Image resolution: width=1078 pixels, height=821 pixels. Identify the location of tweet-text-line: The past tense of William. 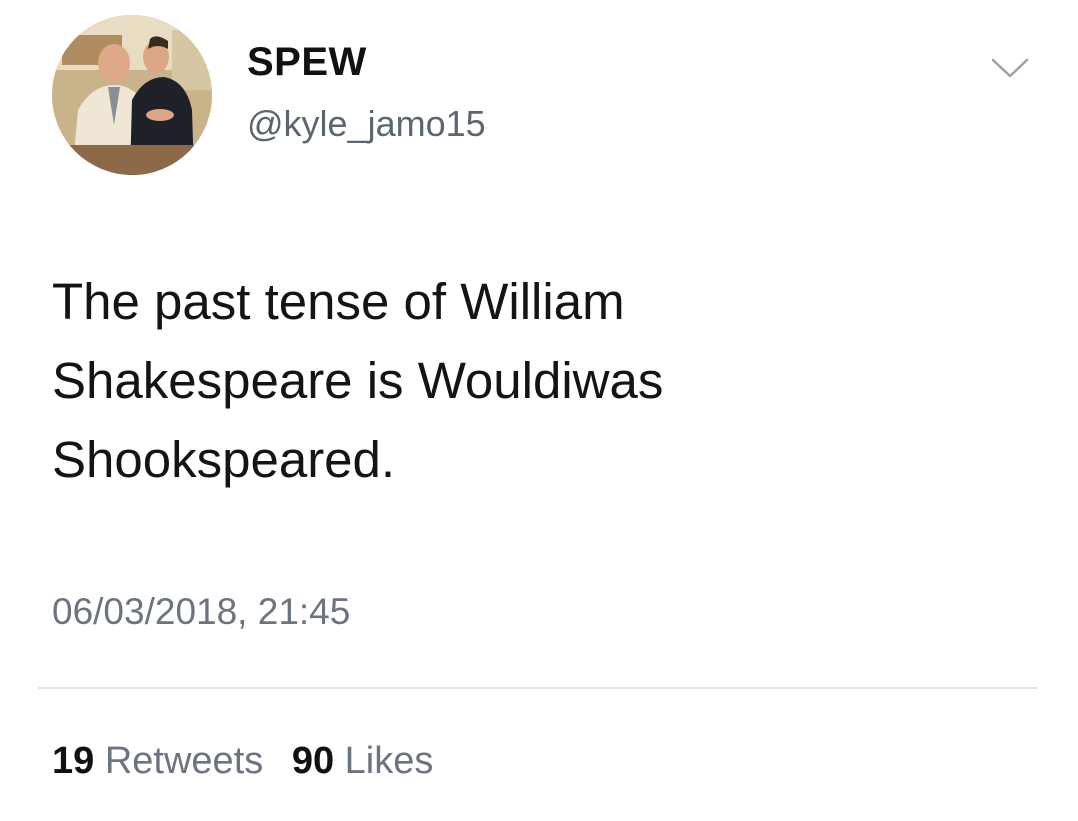
(338, 301).